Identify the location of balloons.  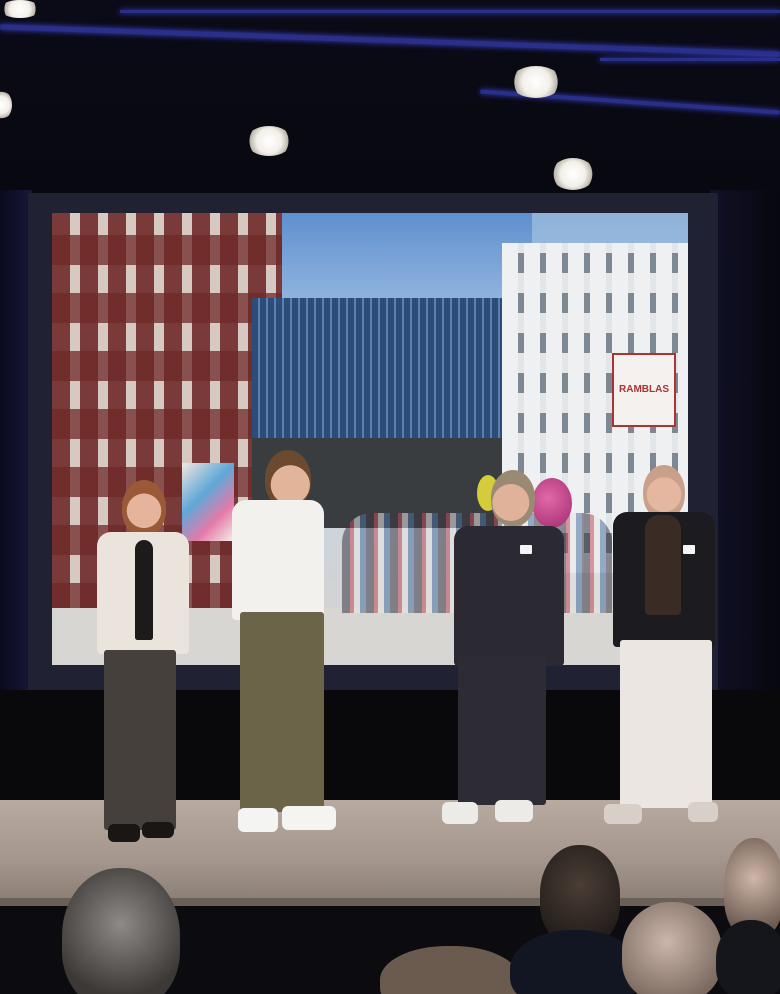
(552, 503).